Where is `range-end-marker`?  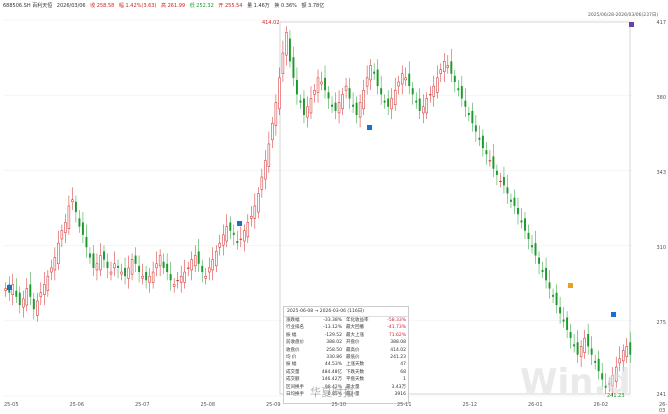 range-end-marker is located at coordinates (631, 24).